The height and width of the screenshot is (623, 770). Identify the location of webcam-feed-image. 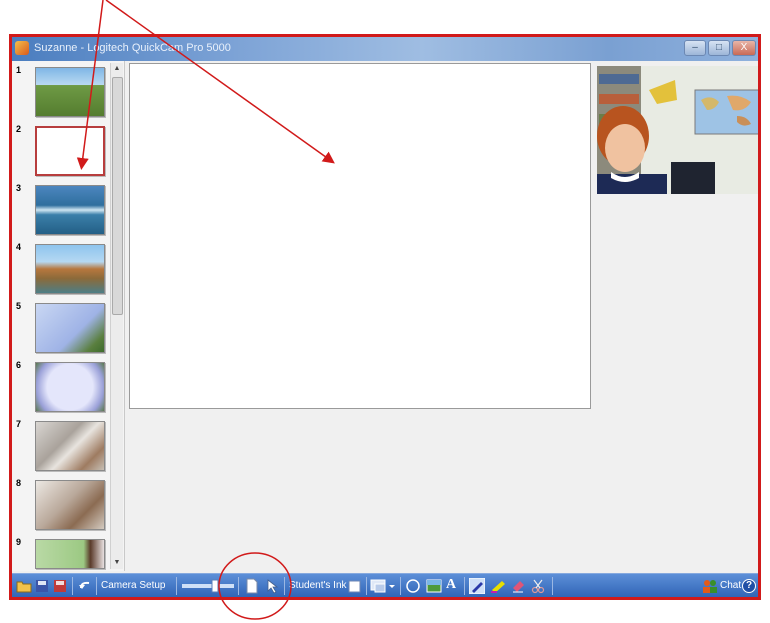
(677, 130).